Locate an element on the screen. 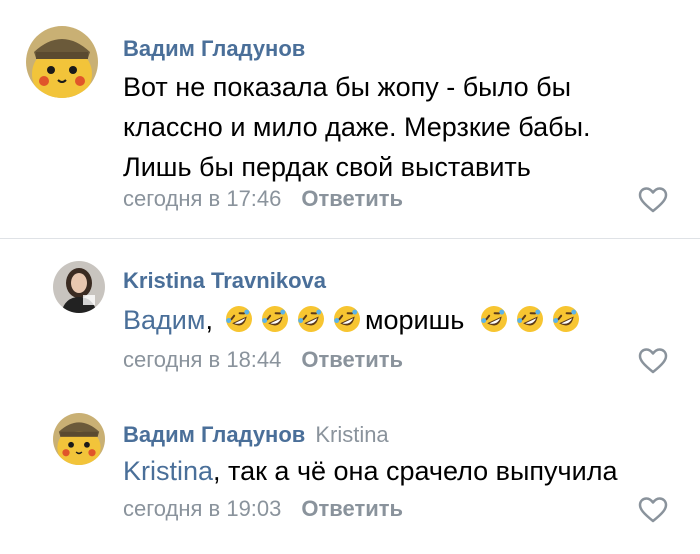 Image resolution: width=700 pixels, height=554 pixels. comment-meta: сегодня в 17:46 Ответить is located at coordinates (263, 199).